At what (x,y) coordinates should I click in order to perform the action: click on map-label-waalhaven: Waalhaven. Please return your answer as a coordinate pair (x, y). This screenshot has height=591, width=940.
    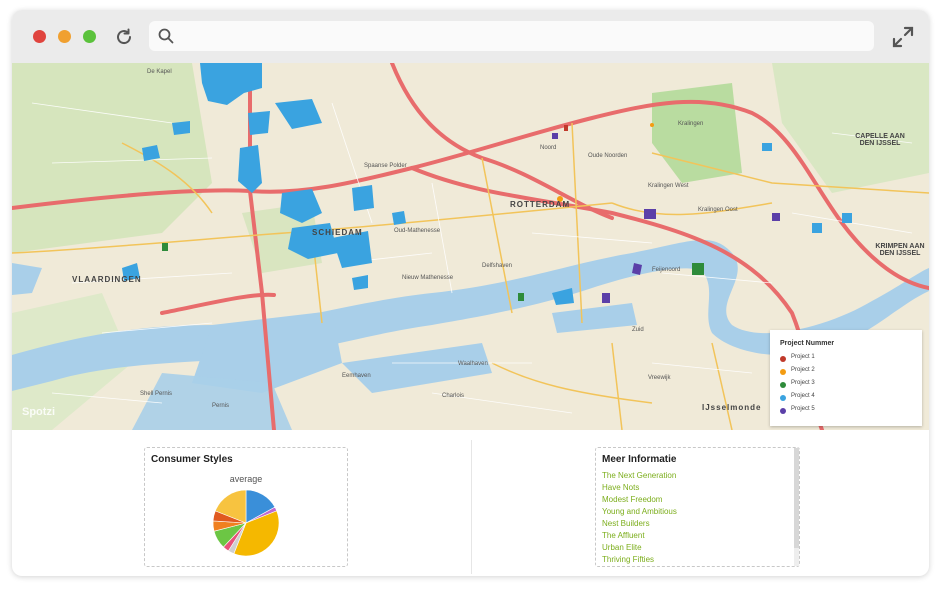
    Looking at the image, I should click on (473, 364).